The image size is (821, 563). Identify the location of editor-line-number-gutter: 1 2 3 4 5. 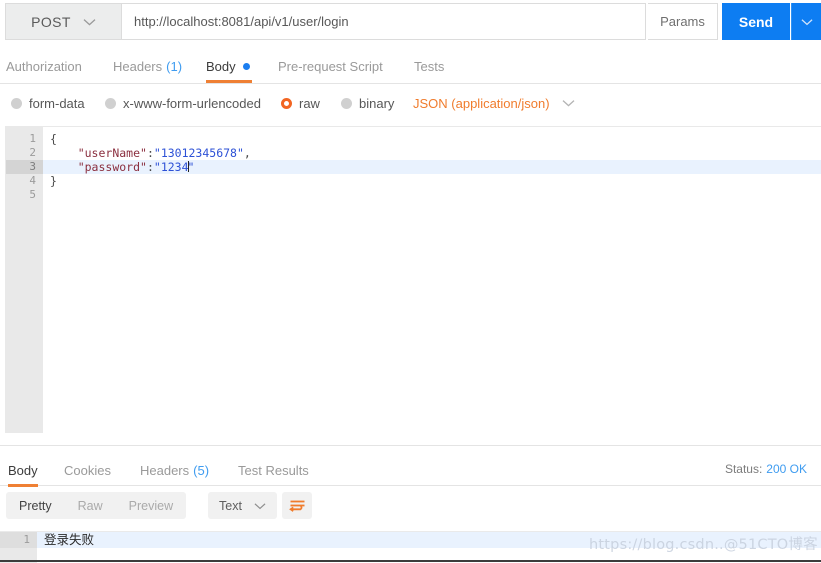
(29, 280).